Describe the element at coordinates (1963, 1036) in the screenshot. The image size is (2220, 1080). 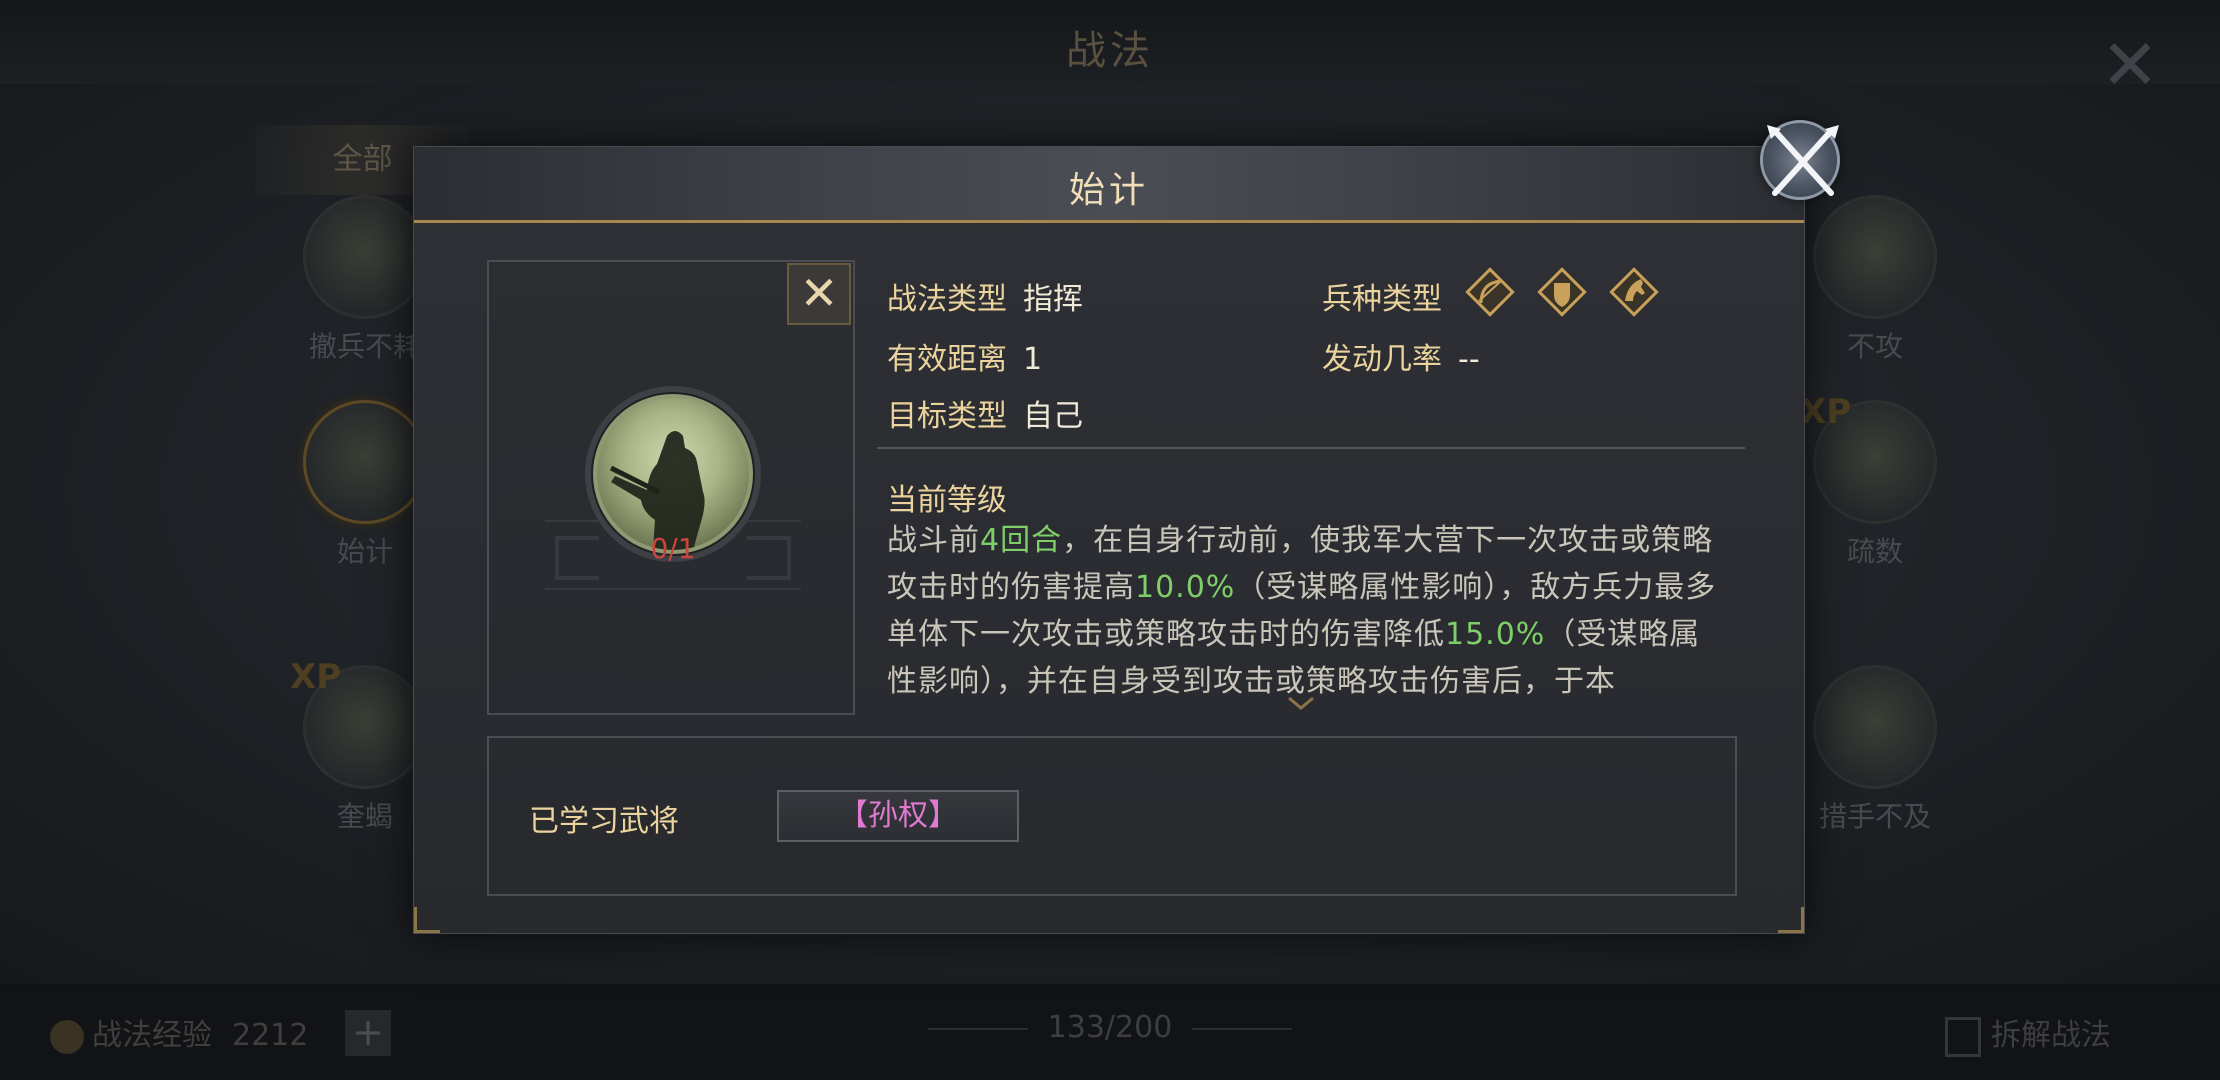
I see `dismantle-icon` at that location.